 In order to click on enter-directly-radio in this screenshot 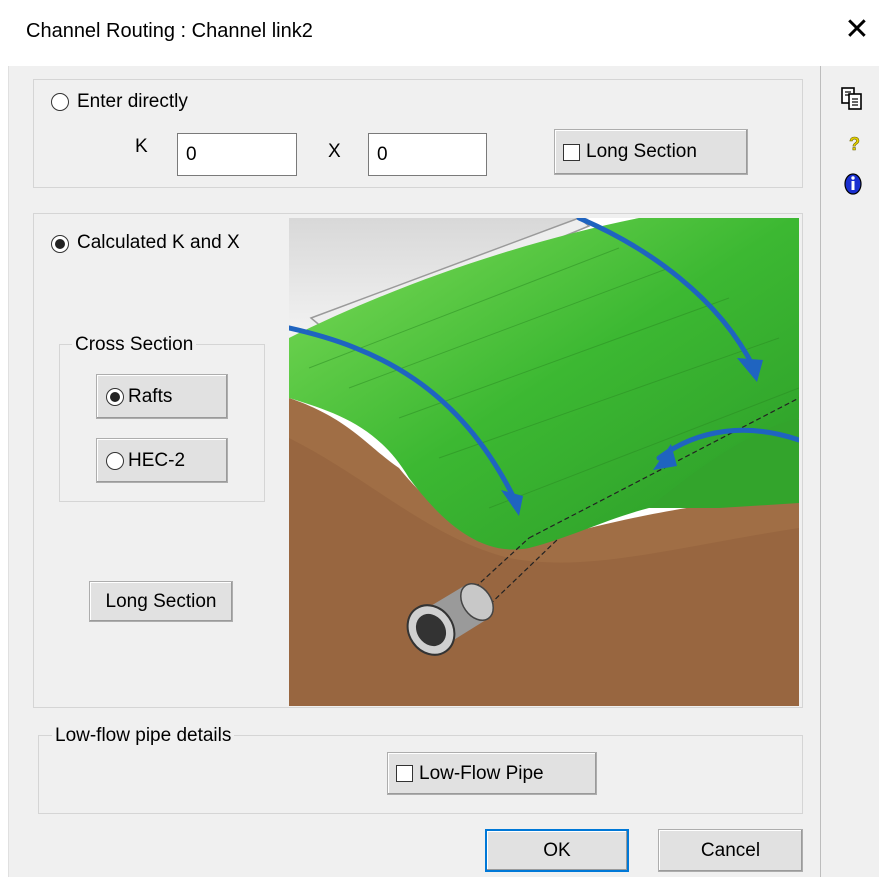, I will do `click(60, 102)`.